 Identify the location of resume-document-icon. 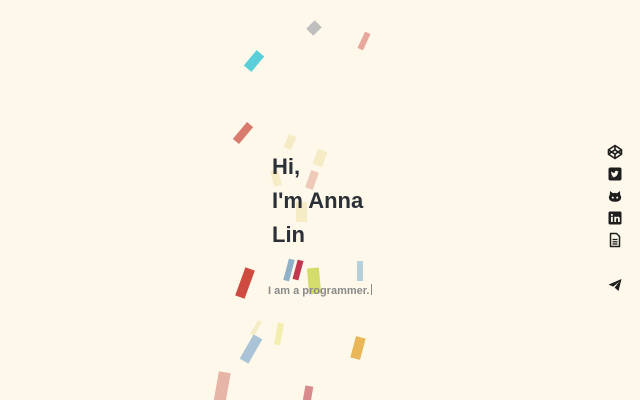
(615, 240).